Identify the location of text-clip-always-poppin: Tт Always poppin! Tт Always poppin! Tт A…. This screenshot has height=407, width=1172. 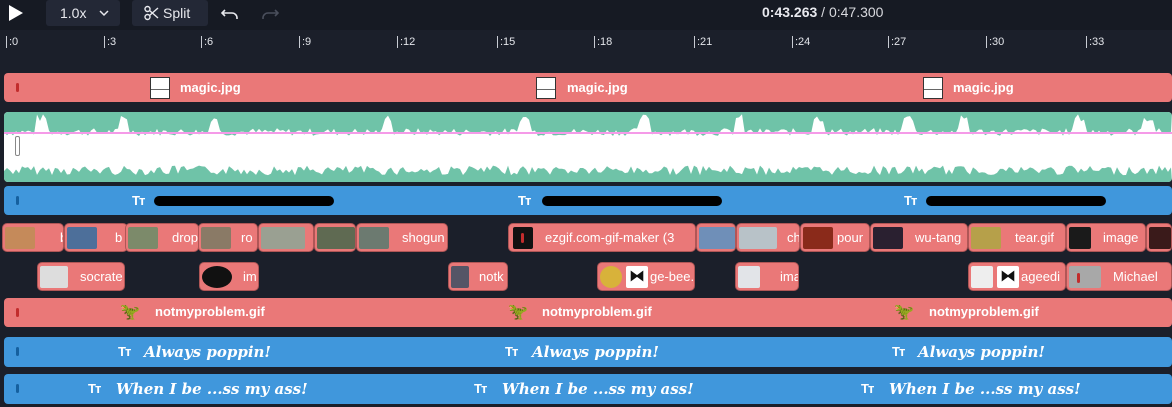
(588, 352).